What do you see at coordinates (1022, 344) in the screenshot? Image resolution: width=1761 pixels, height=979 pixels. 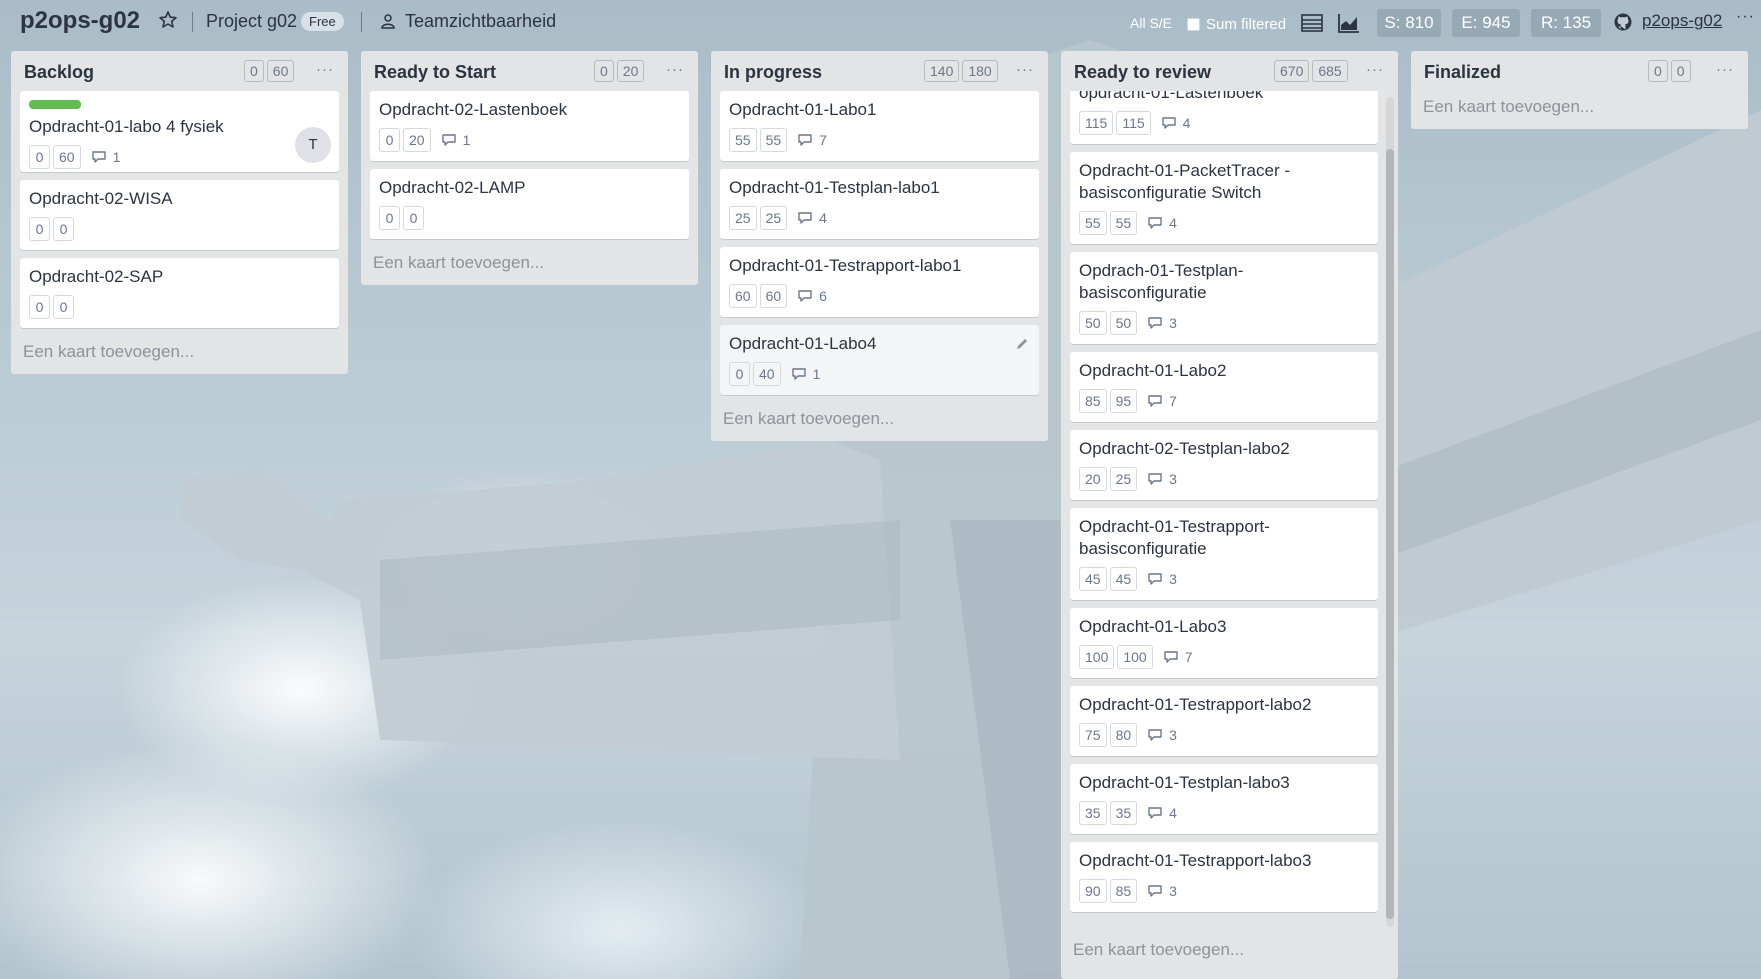 I see `pencil-icon` at bounding box center [1022, 344].